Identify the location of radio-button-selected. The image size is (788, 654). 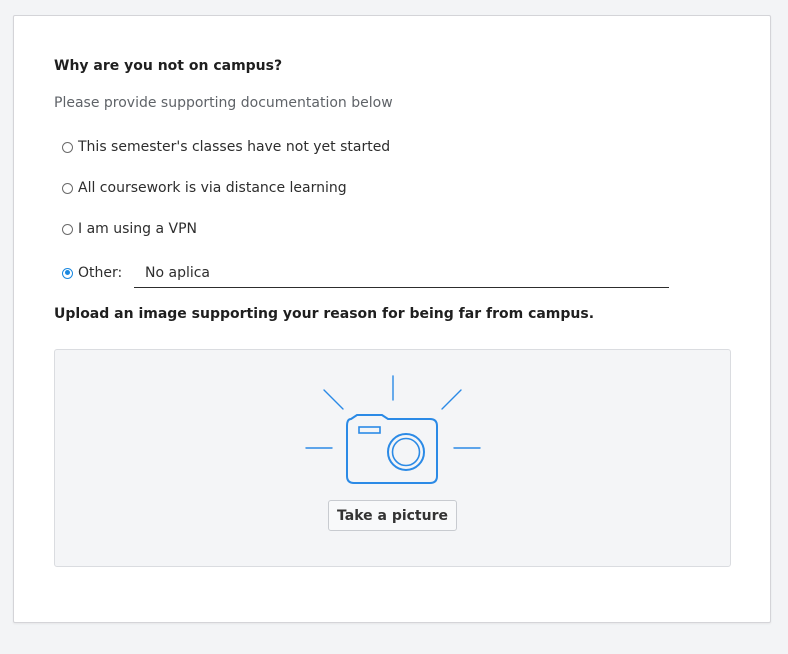
(67, 273).